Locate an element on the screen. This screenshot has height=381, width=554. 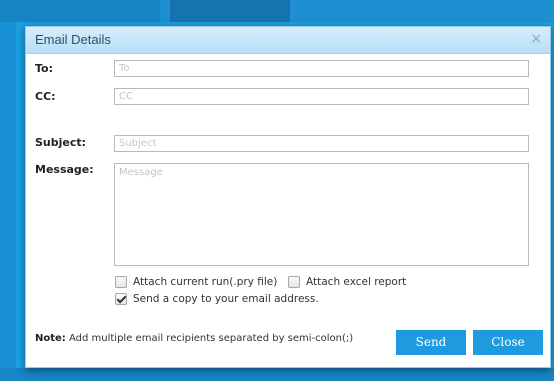
attach-excel-label: Attach excel report is located at coordinates (356, 282).